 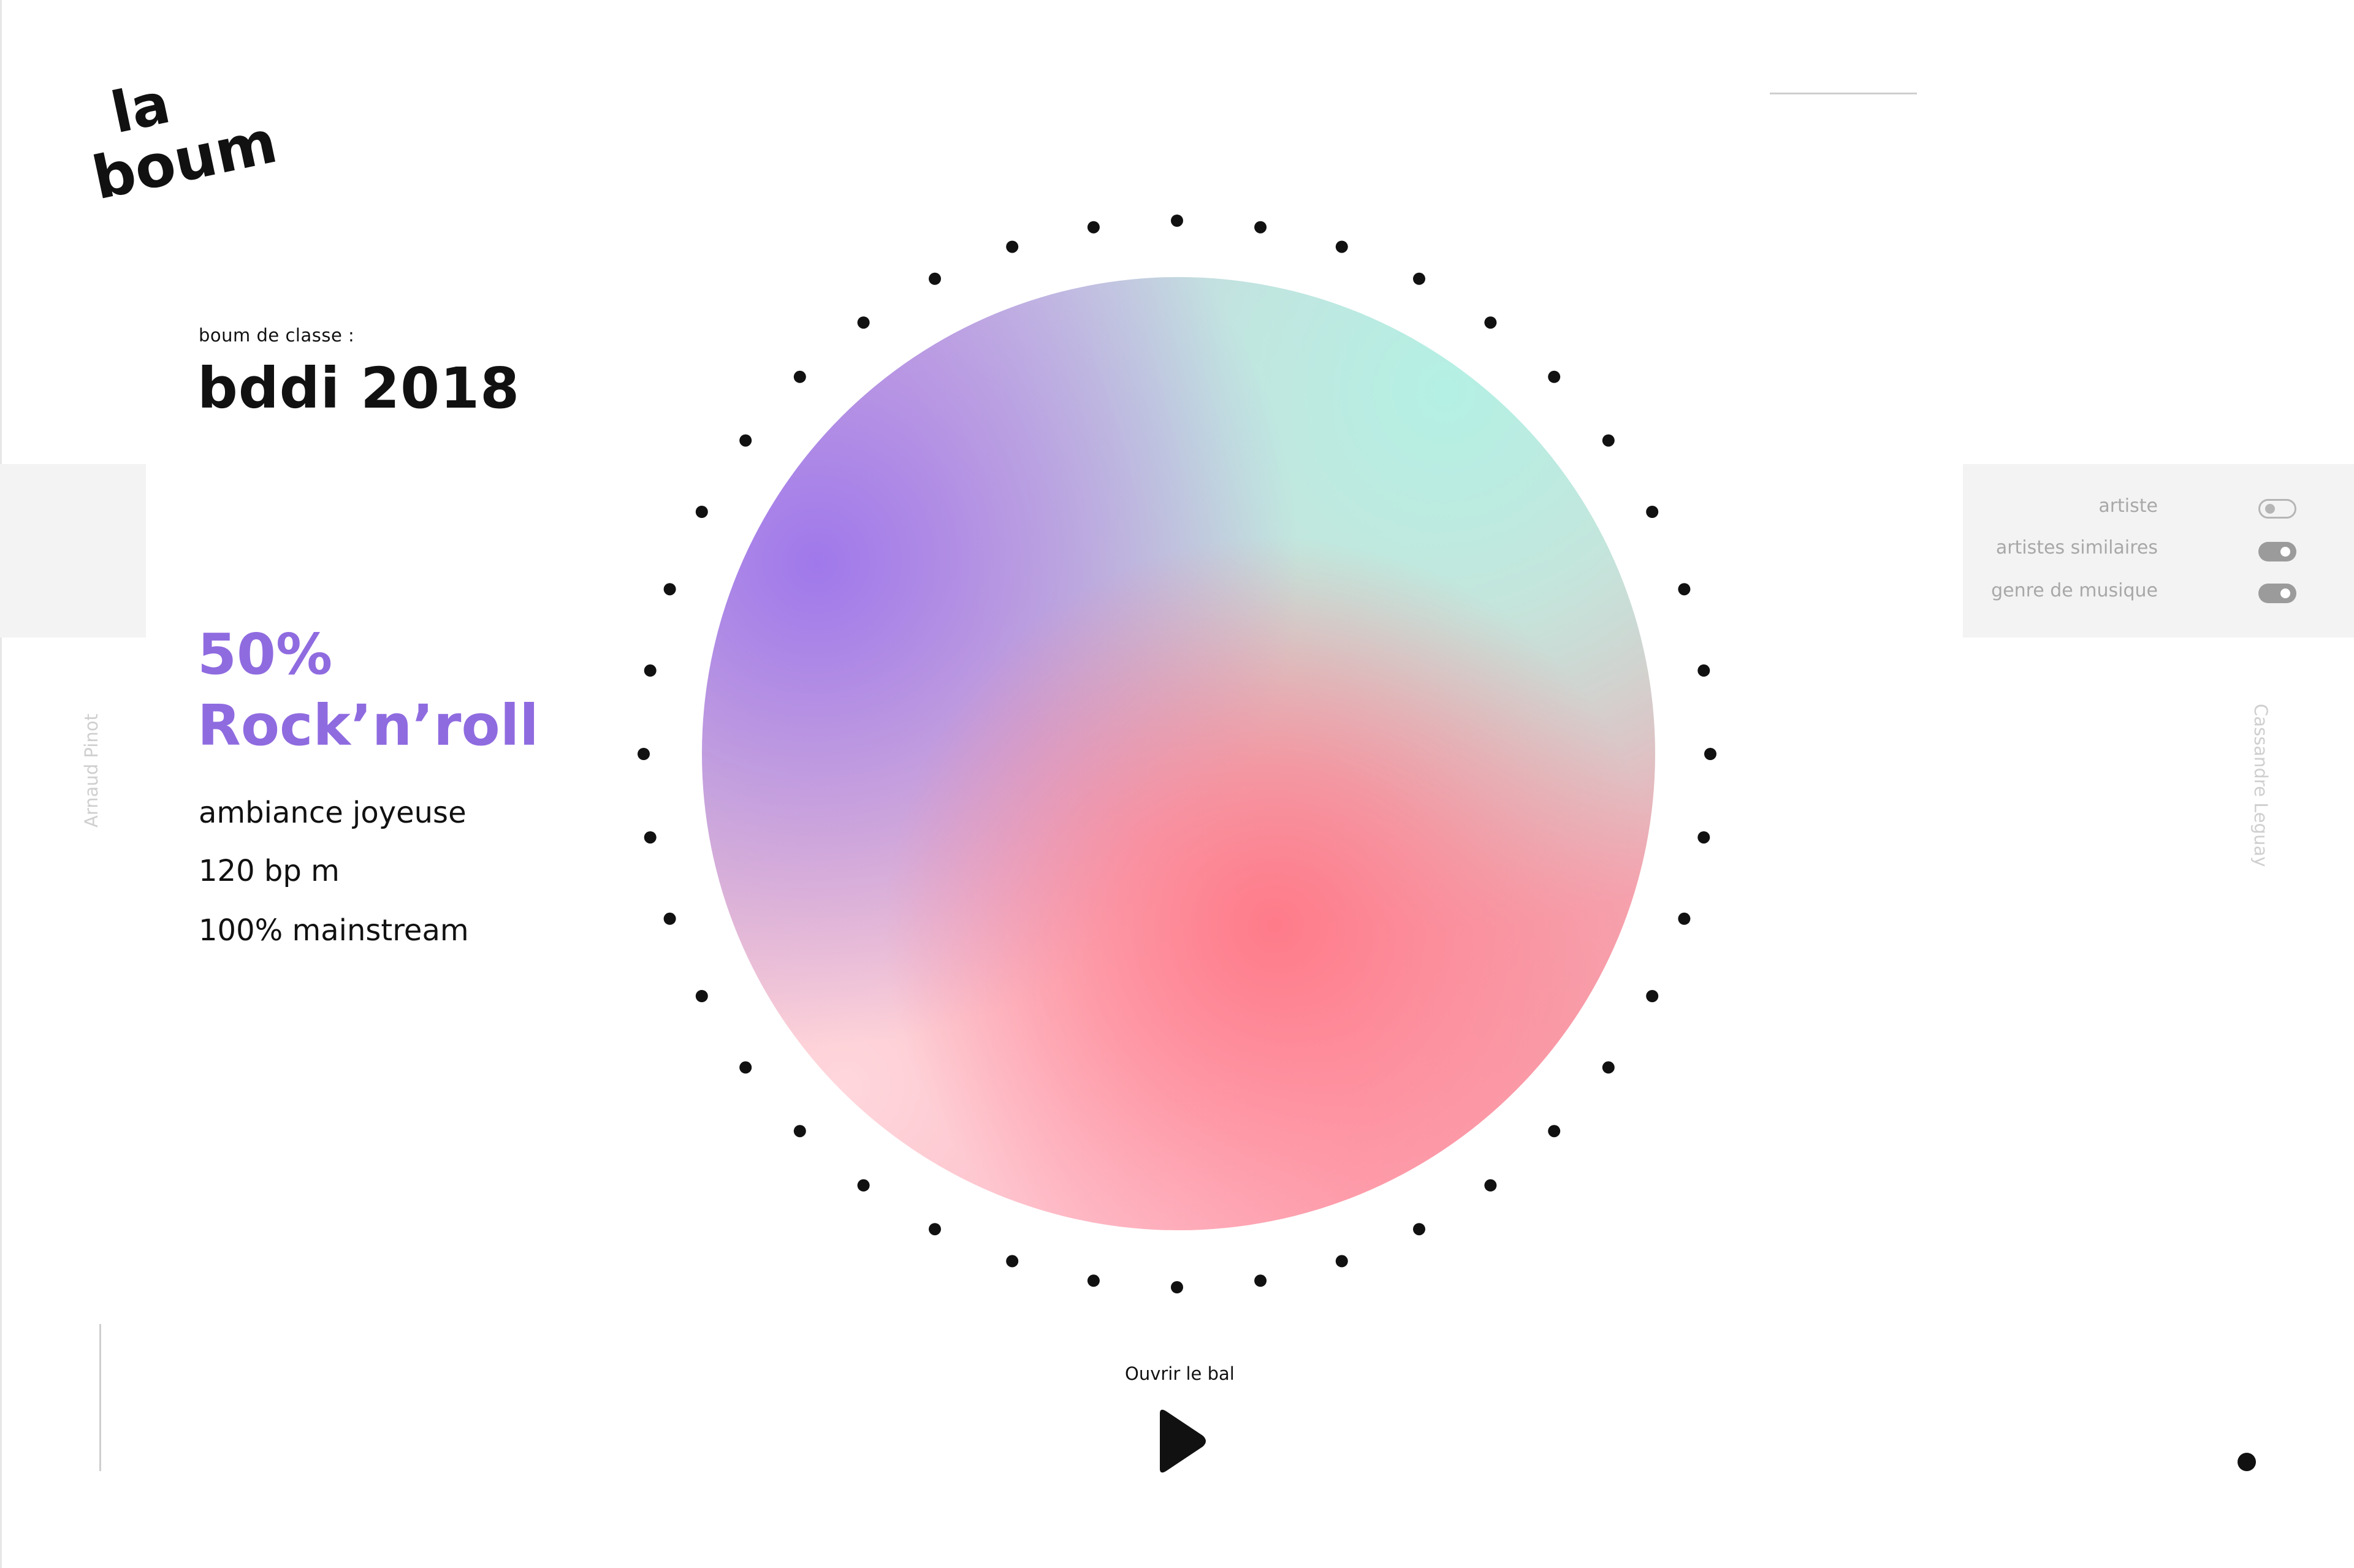 I want to click on event-title: bddi 2018, so click(x=358, y=388).